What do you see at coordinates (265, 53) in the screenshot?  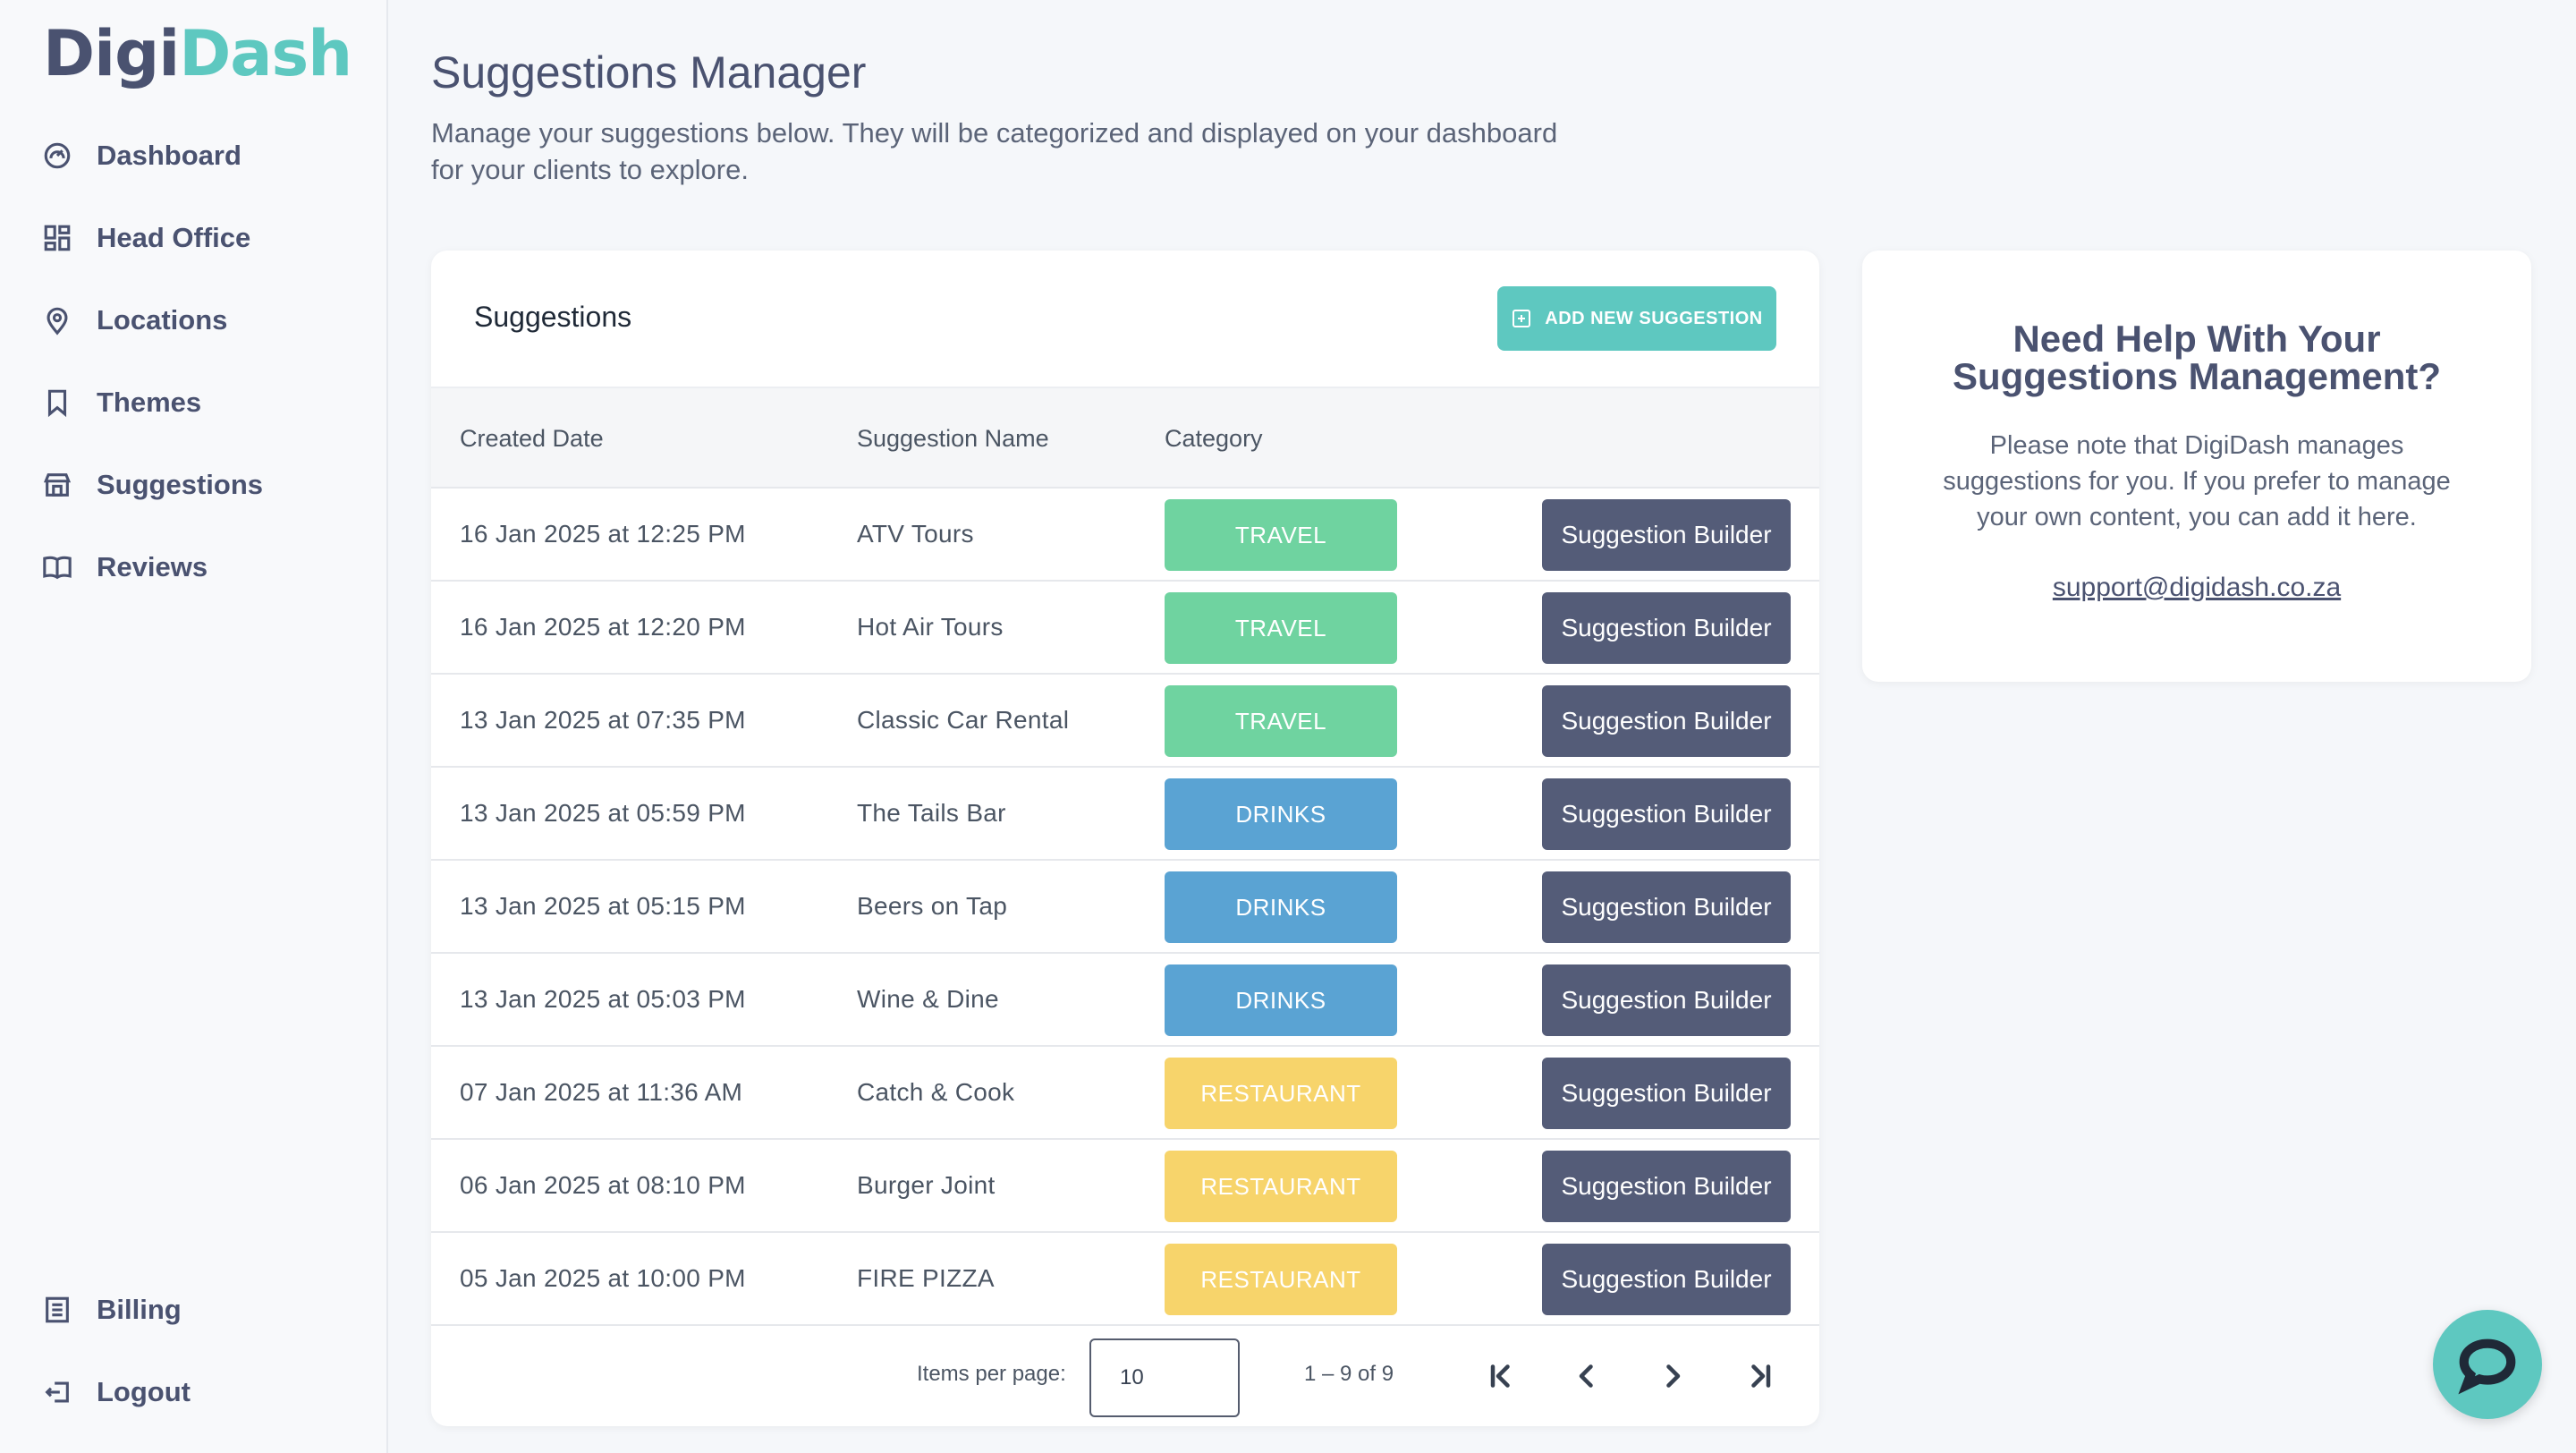 I see `logo-text-dash: Dash` at bounding box center [265, 53].